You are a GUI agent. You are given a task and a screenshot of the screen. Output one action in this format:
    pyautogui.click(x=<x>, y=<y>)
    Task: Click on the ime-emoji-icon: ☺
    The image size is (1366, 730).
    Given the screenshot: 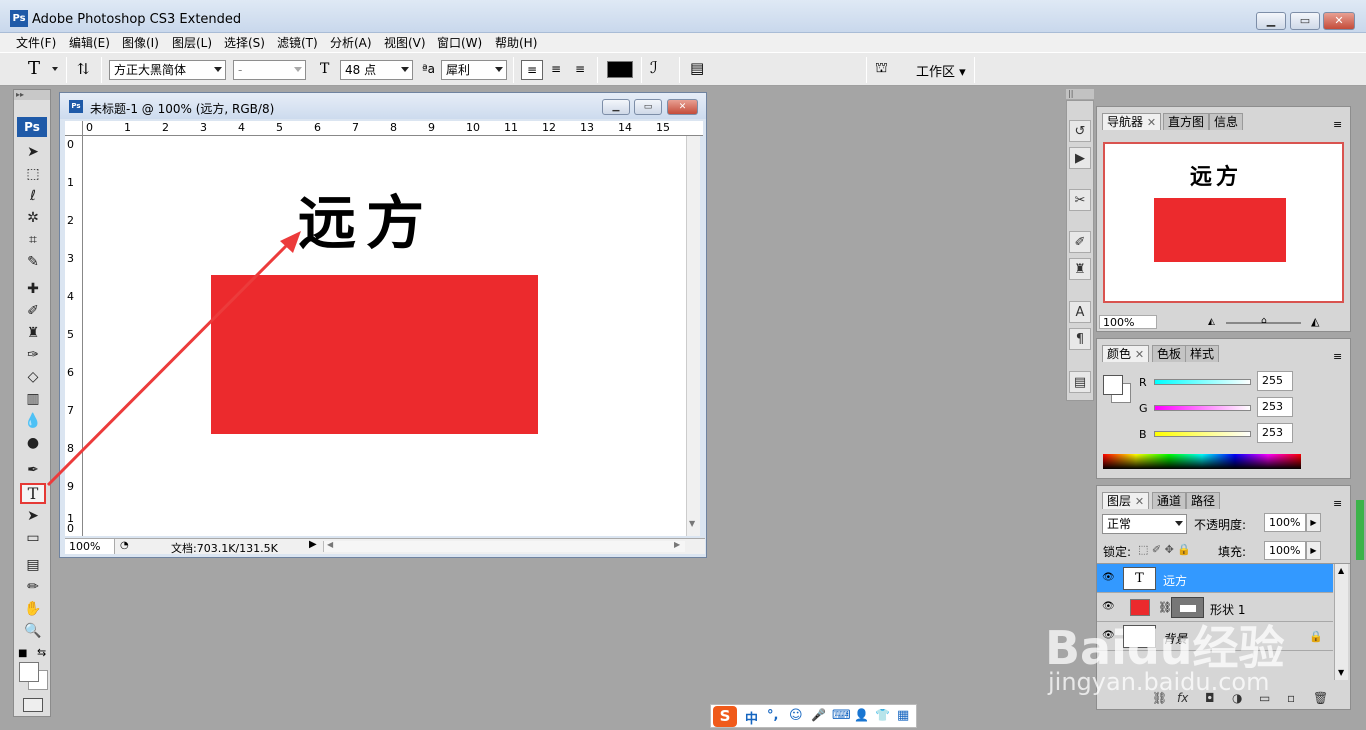 What is the action you would take?
    pyautogui.click(x=796, y=715)
    